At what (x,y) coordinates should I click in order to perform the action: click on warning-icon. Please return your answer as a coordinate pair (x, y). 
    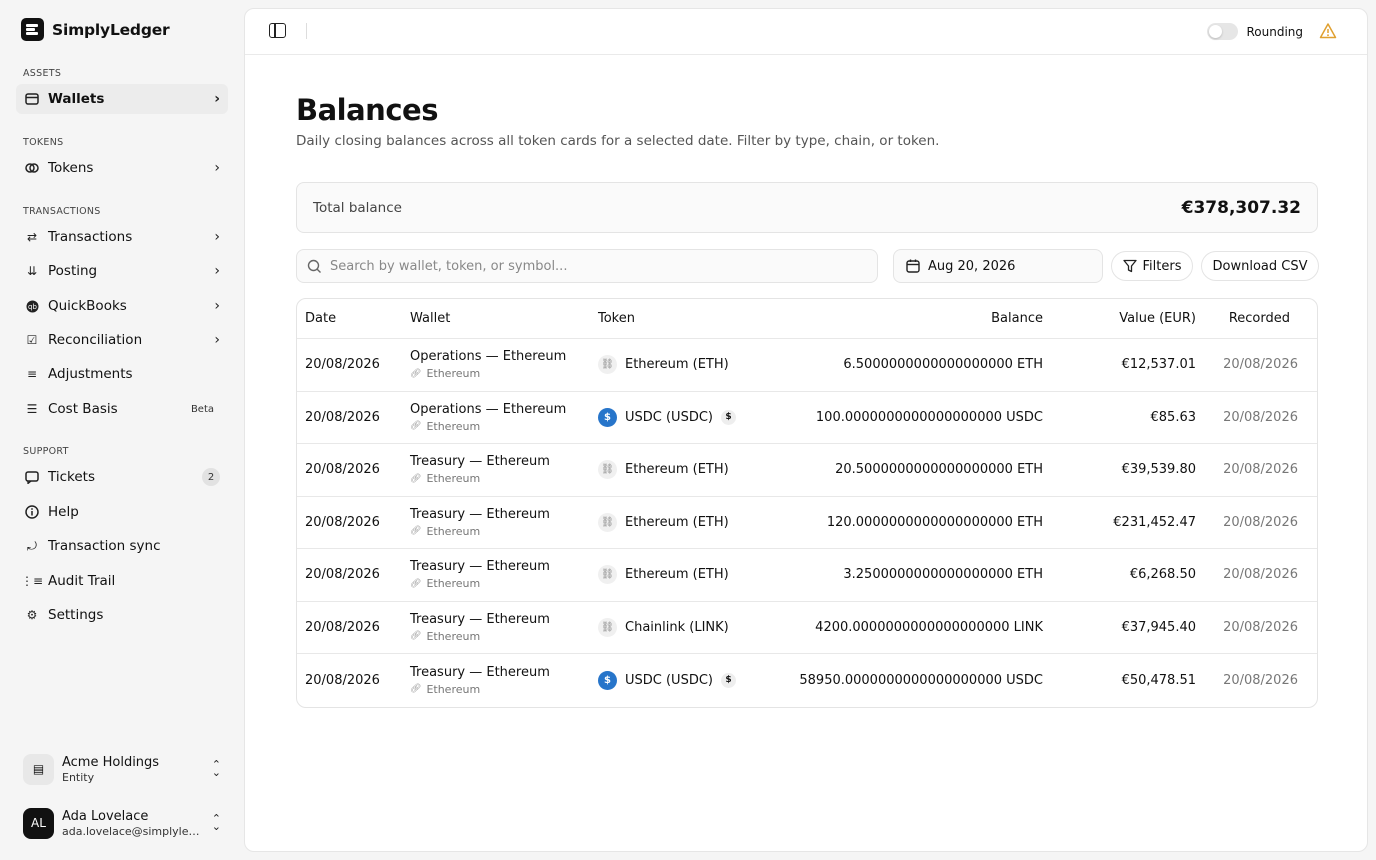
    Looking at the image, I should click on (1328, 31).